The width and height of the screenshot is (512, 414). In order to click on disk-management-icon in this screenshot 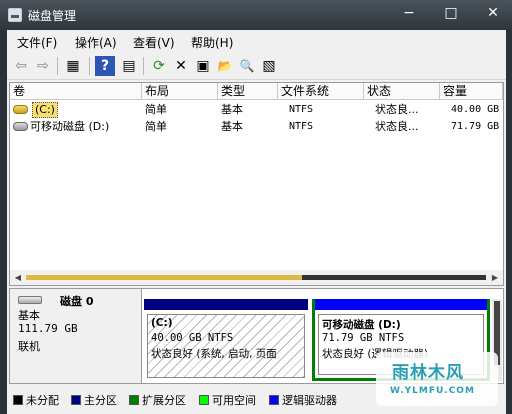, I will do `click(15, 15)`.